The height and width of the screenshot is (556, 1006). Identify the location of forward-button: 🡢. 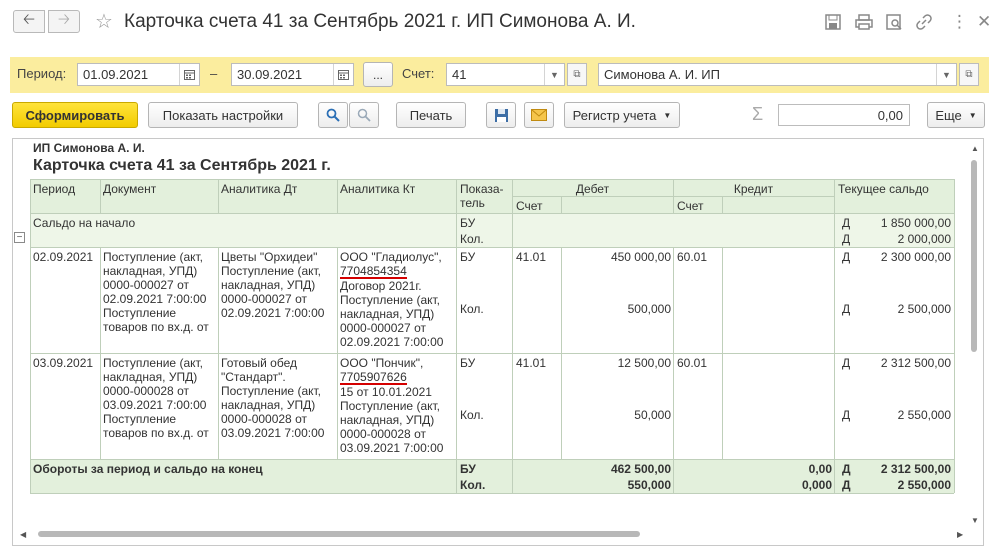
(64, 21).